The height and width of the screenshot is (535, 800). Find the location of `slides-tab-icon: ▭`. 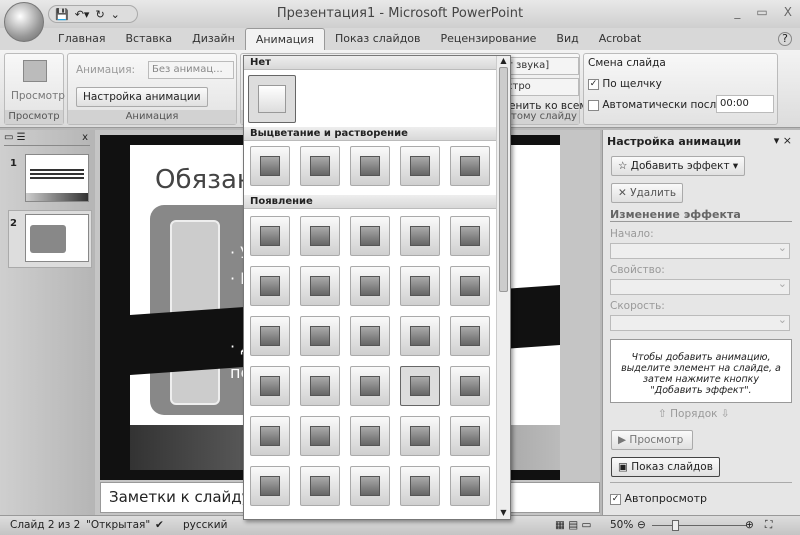

slides-tab-icon: ▭ is located at coordinates (8, 137).